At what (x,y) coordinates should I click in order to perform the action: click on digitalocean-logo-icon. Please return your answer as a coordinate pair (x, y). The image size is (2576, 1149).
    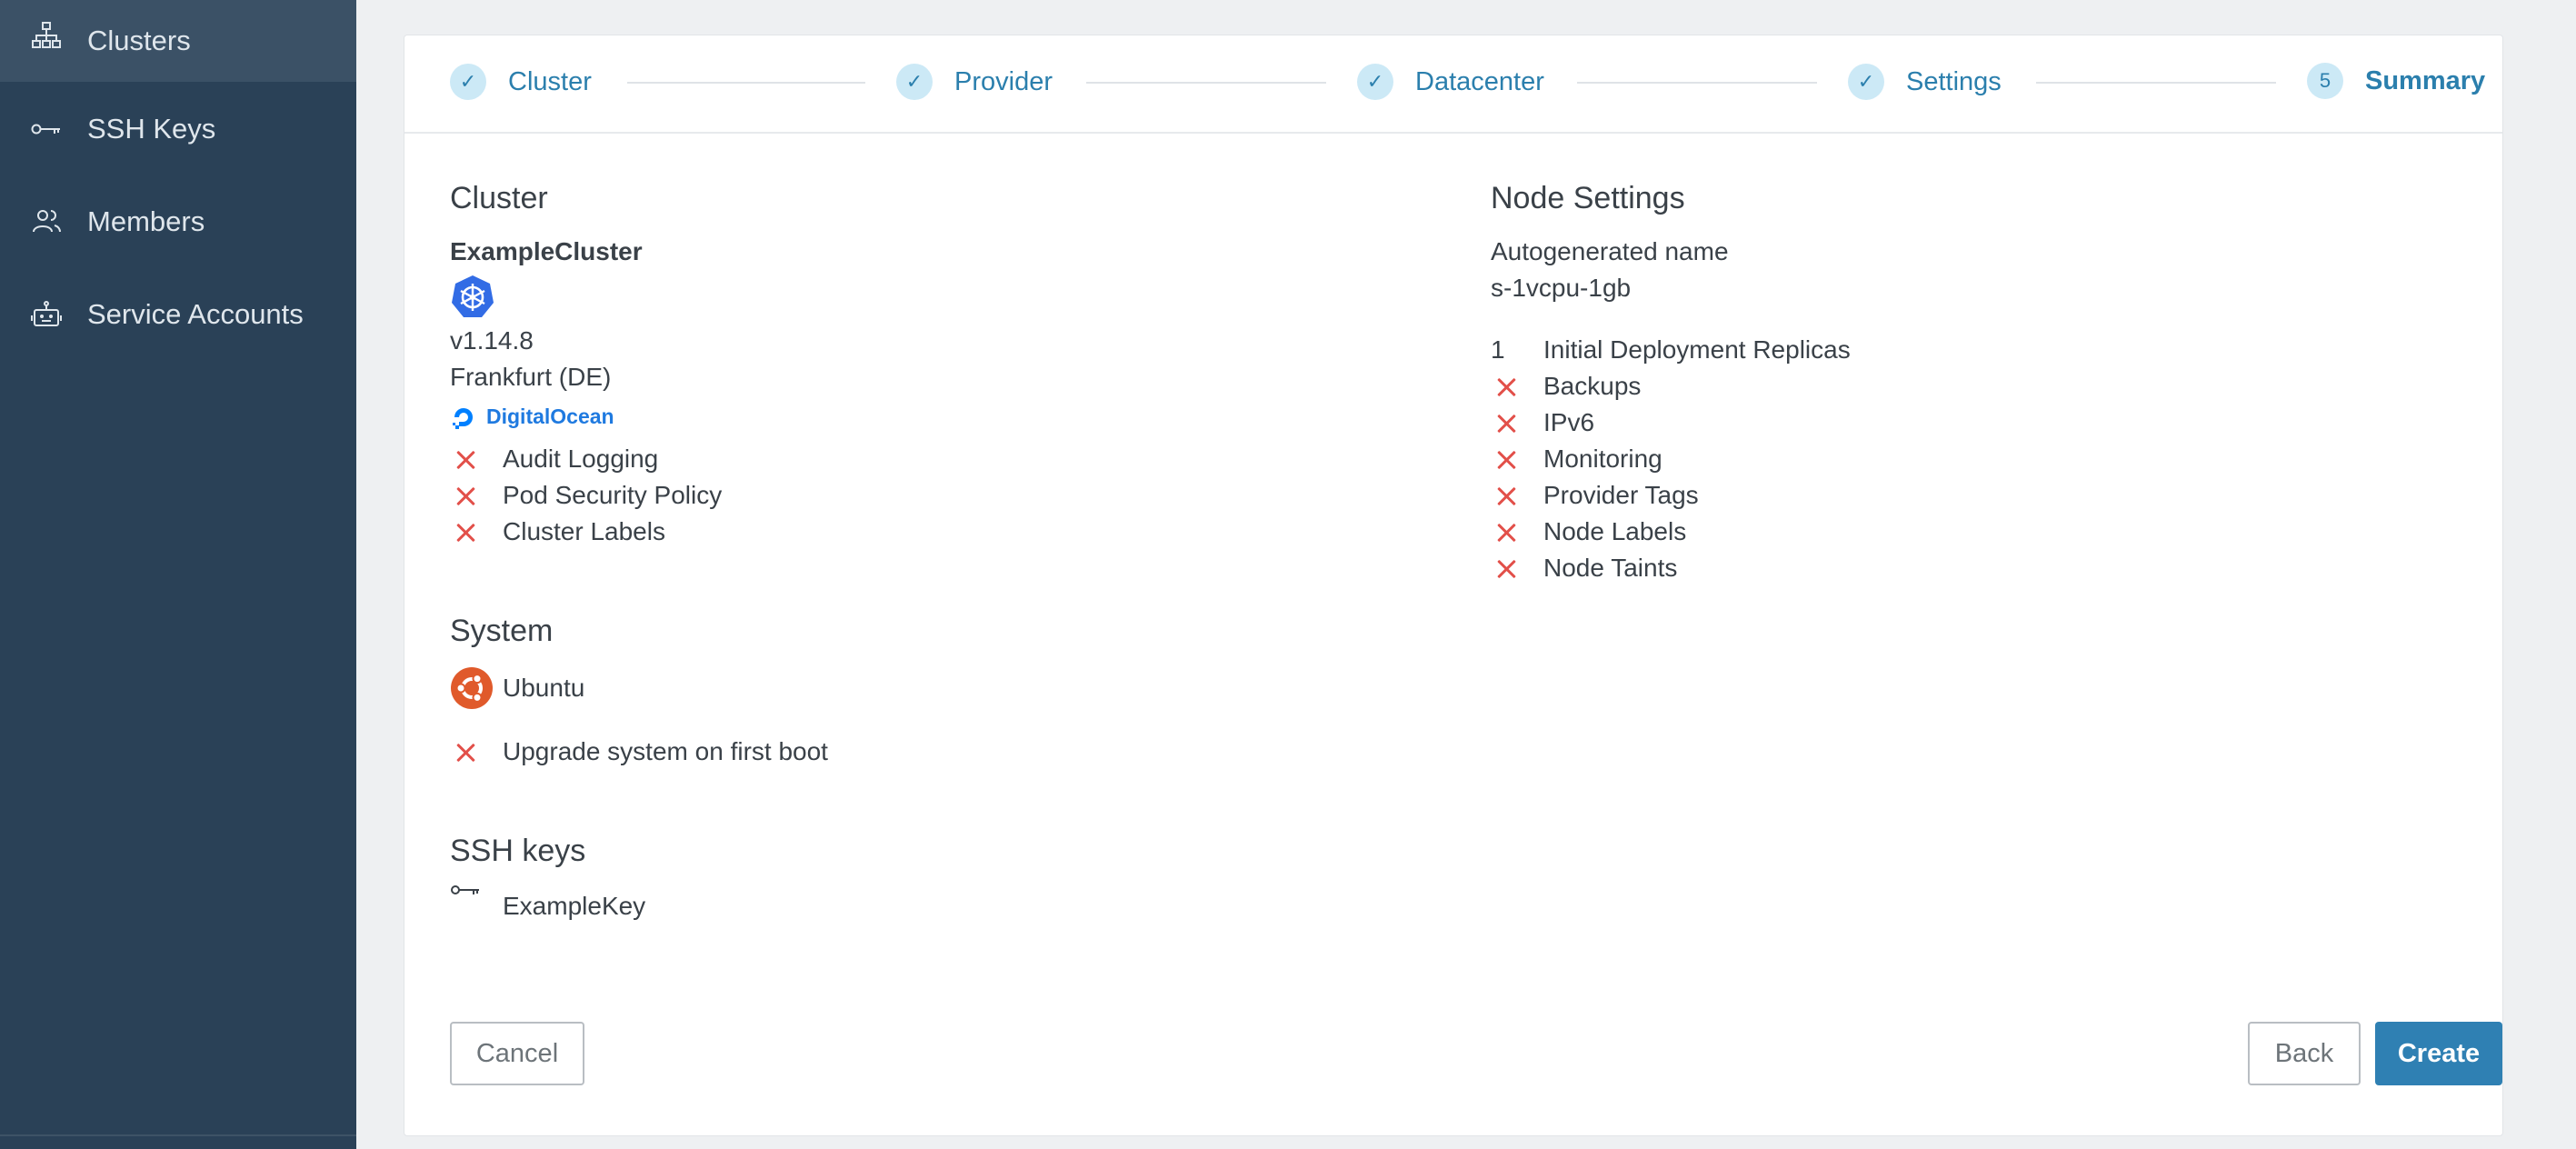
    Looking at the image, I should click on (463, 418).